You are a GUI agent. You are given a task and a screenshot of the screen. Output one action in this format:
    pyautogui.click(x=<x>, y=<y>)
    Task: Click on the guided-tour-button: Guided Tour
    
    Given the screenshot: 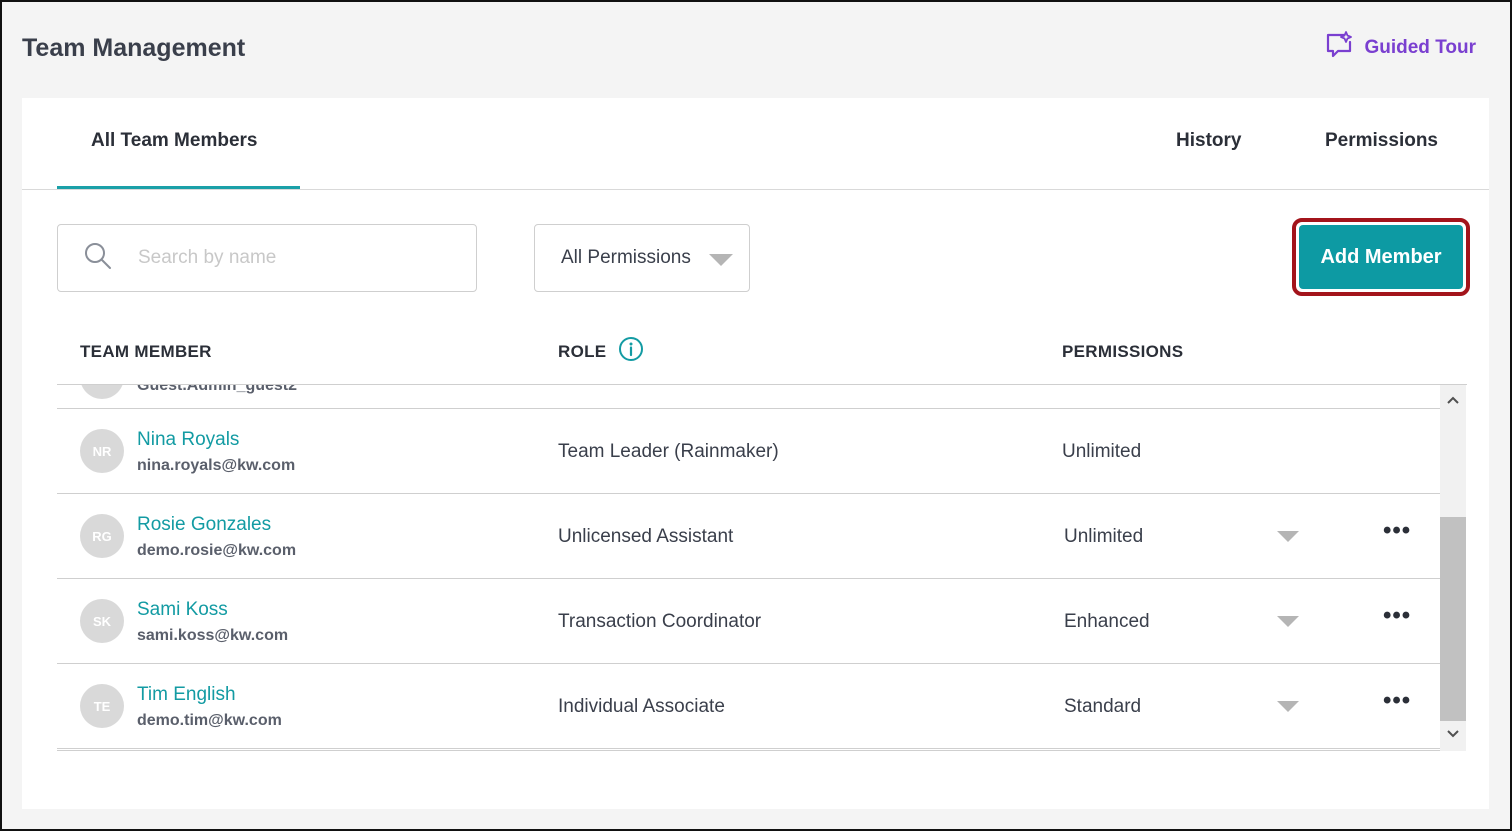 What is the action you would take?
    pyautogui.click(x=1400, y=48)
    